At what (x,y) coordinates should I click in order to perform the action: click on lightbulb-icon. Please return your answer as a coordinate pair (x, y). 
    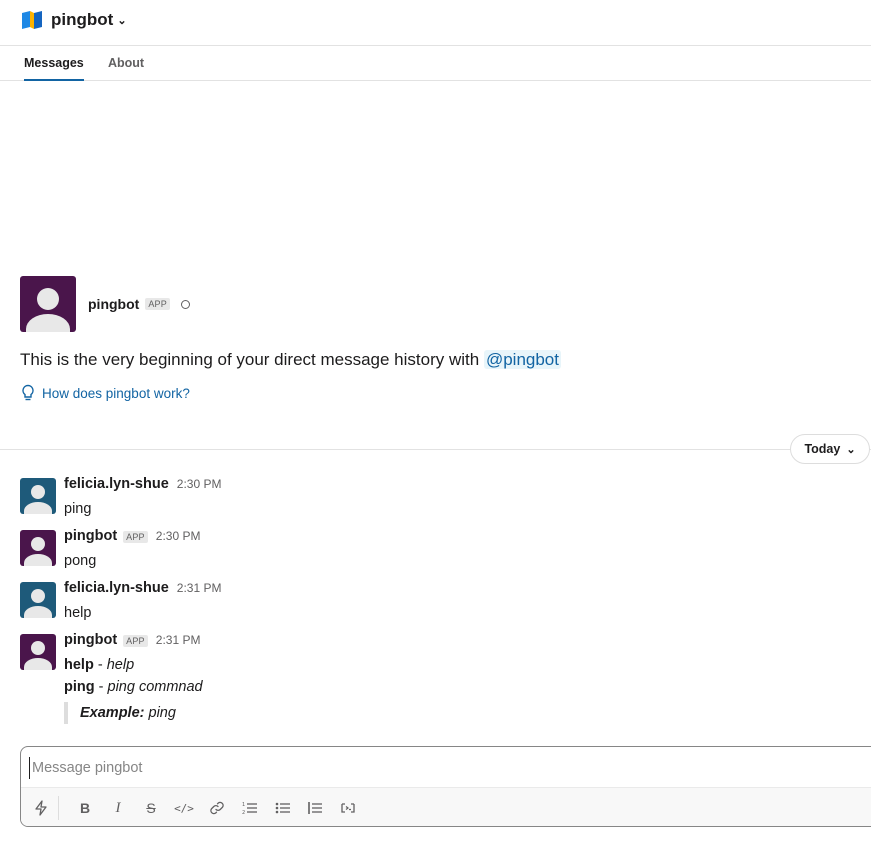
    Looking at the image, I should click on (28, 392).